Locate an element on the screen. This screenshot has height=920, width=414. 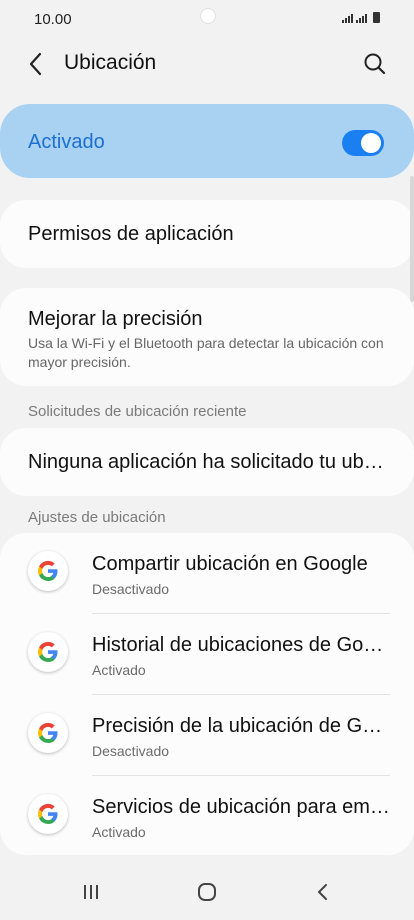
recent-apps-icon is located at coordinates (91, 892).